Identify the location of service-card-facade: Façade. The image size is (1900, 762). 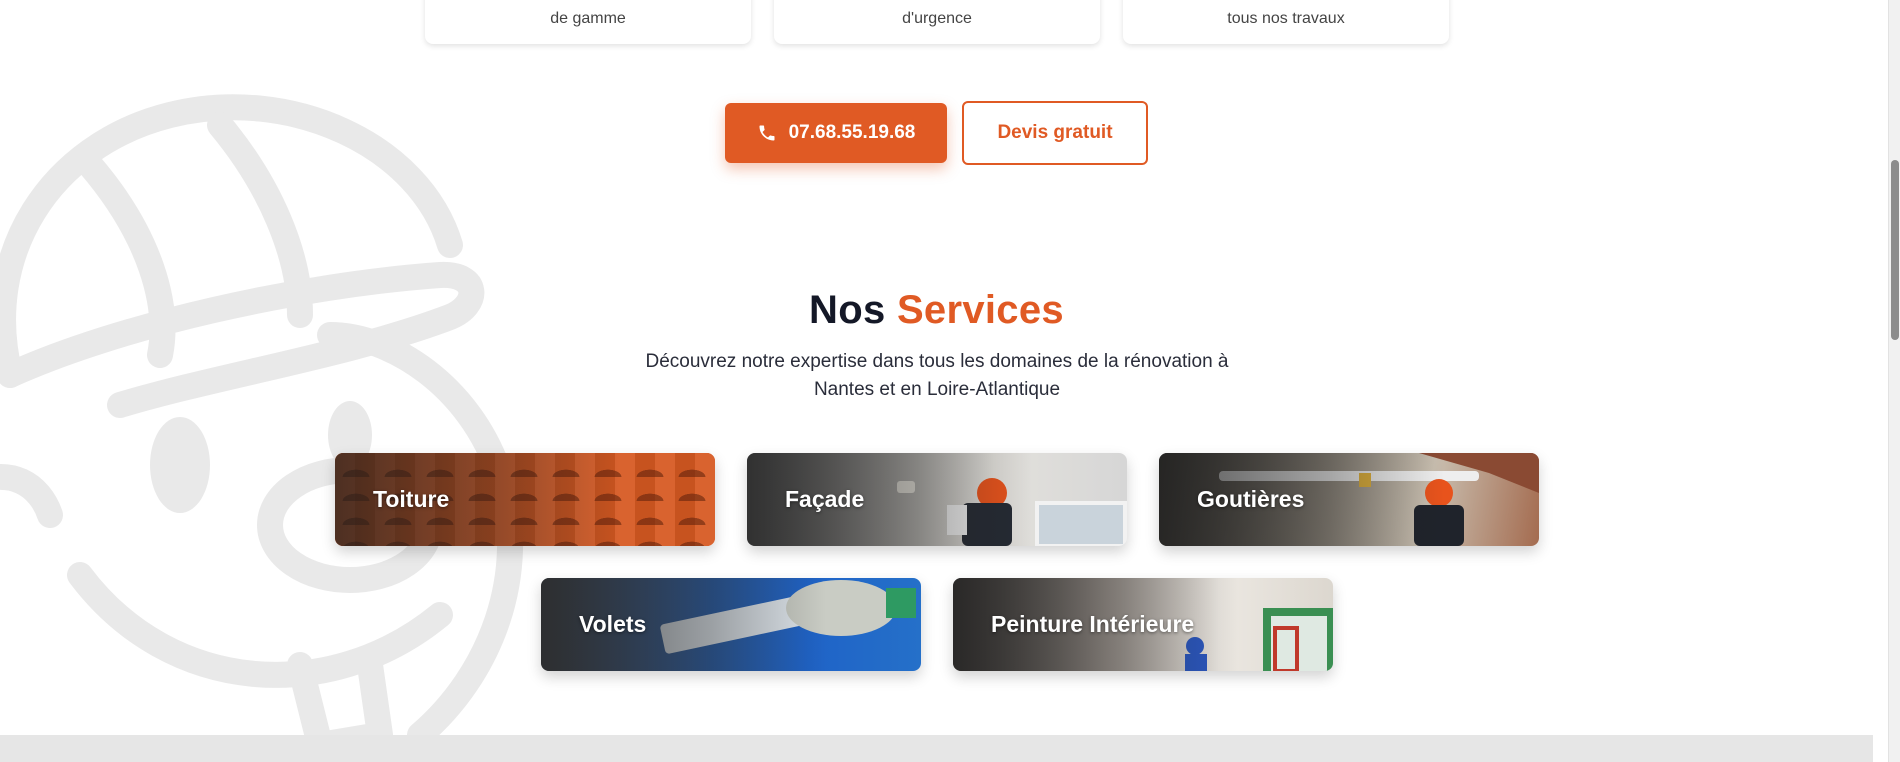
(937, 499).